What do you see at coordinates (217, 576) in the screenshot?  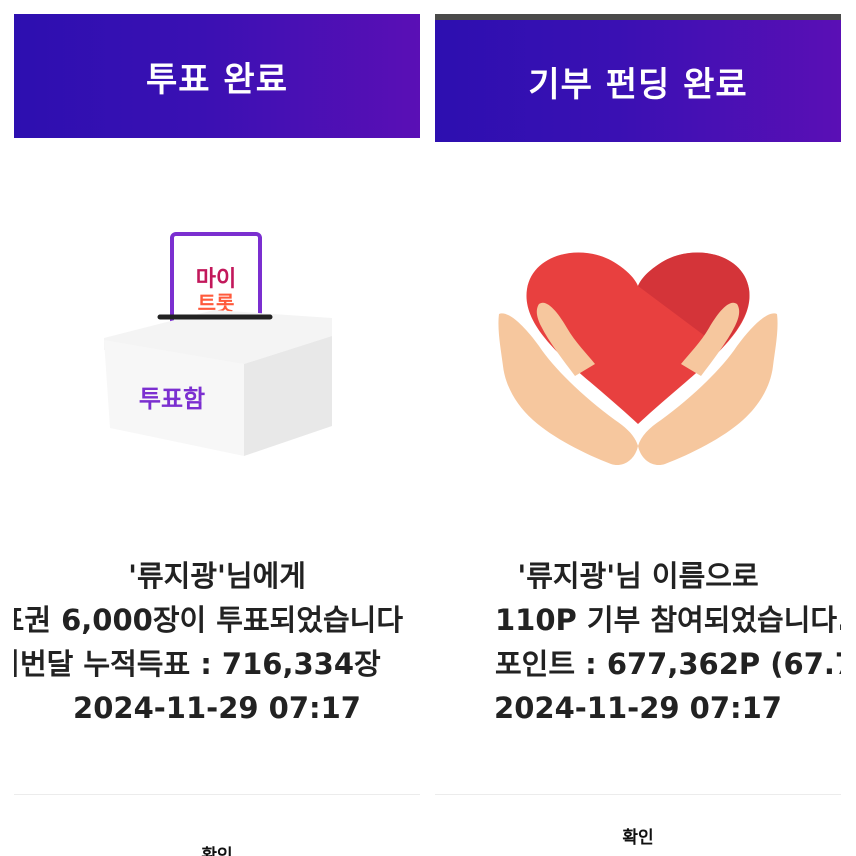 I see `vote-message-line-1: '류지광'님에게` at bounding box center [217, 576].